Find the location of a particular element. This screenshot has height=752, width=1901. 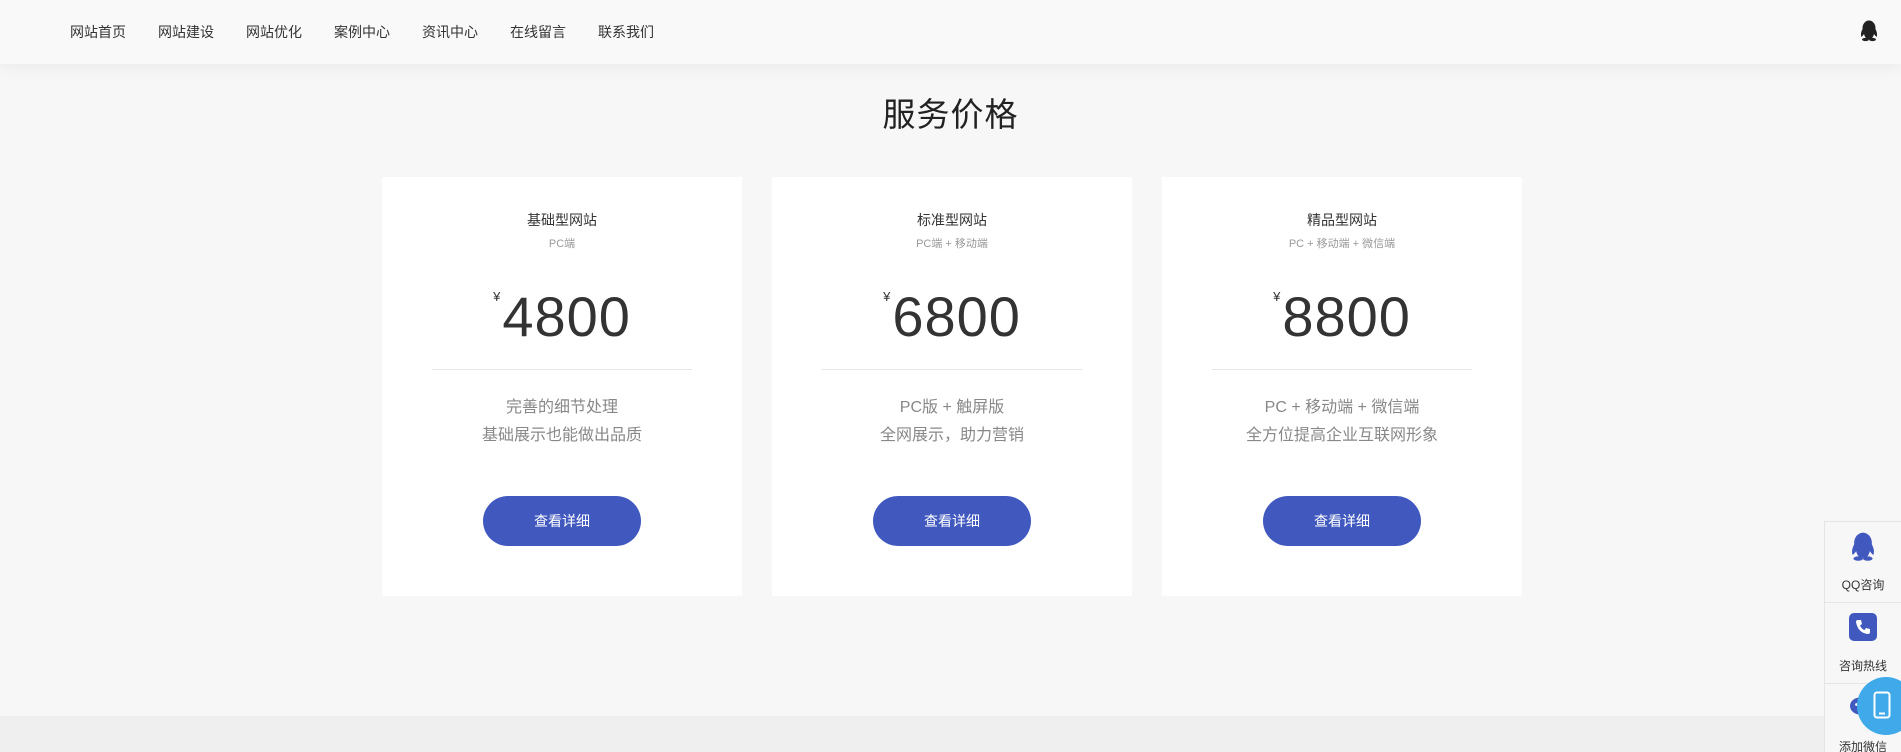

nav-item-news: 资讯中心 is located at coordinates (450, 32).